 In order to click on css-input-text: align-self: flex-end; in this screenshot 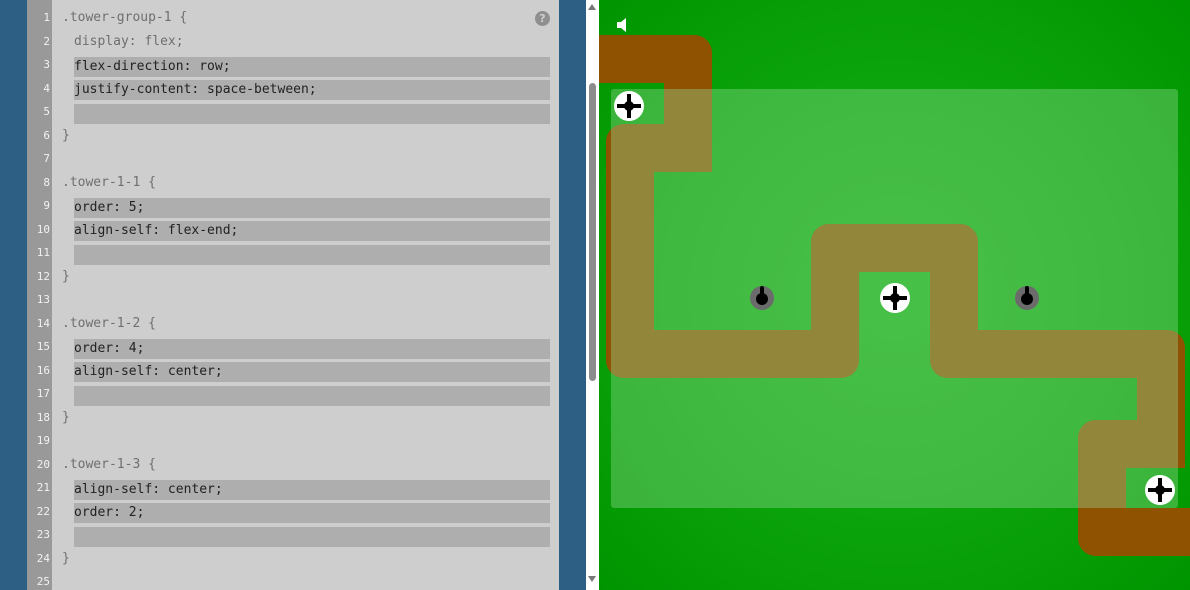, I will do `click(156, 231)`.